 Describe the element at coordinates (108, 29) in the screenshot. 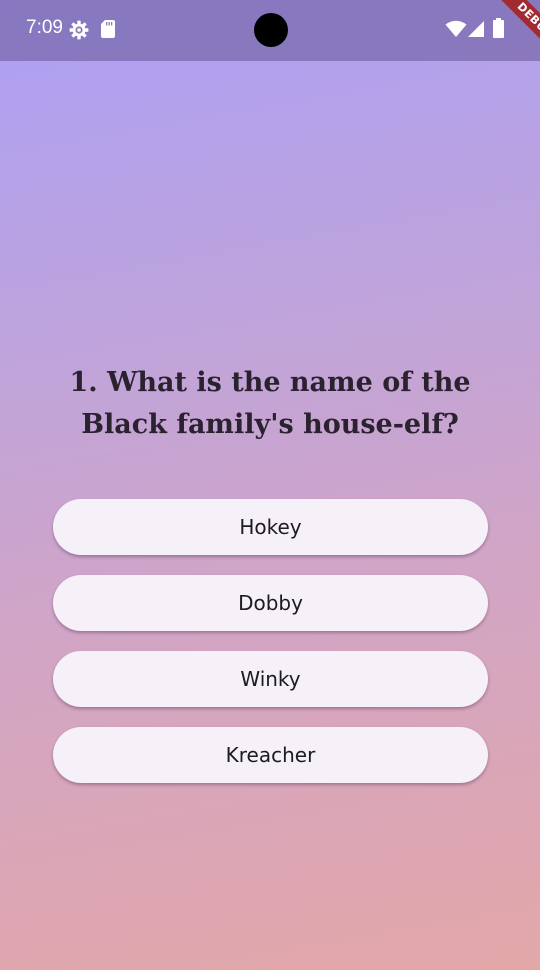

I see `sd-card-icon` at that location.